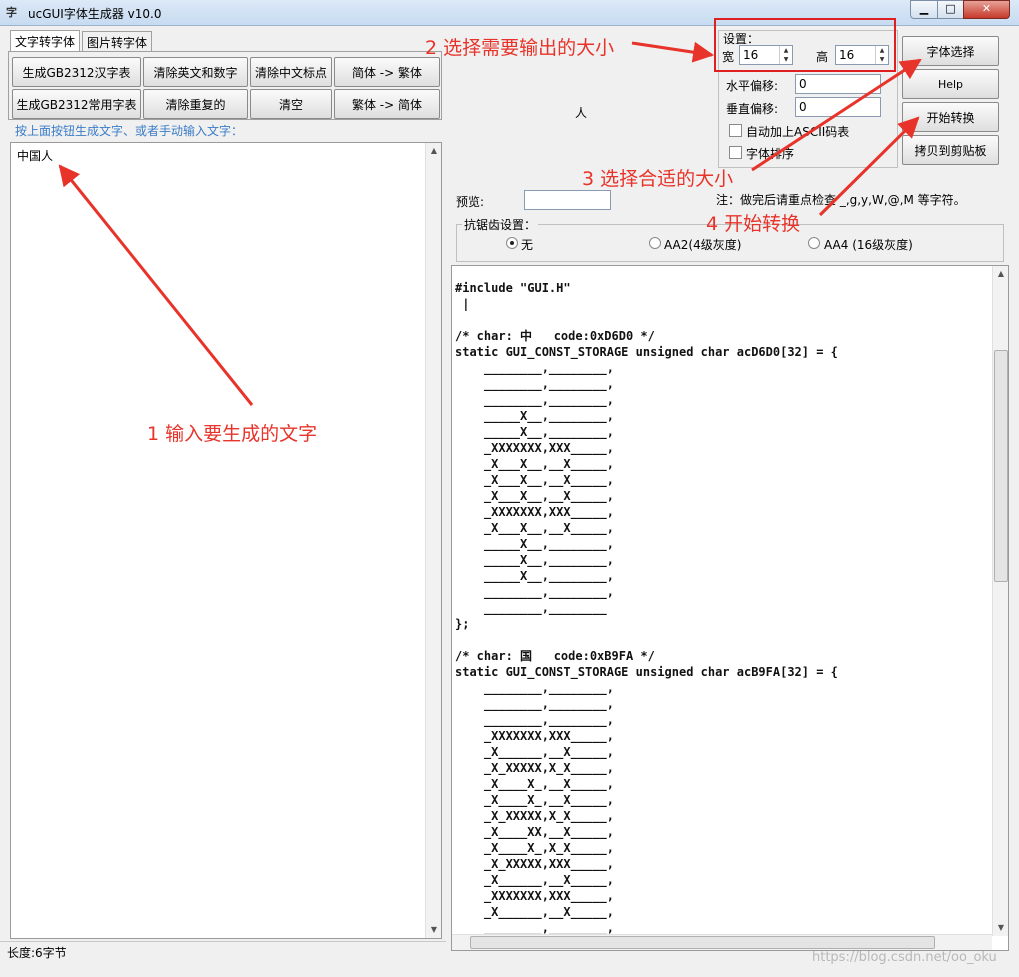 Image resolution: width=1019 pixels, height=977 pixels. Describe the element at coordinates (836, 115) in the screenshot. I see `arrow-3-line` at that location.